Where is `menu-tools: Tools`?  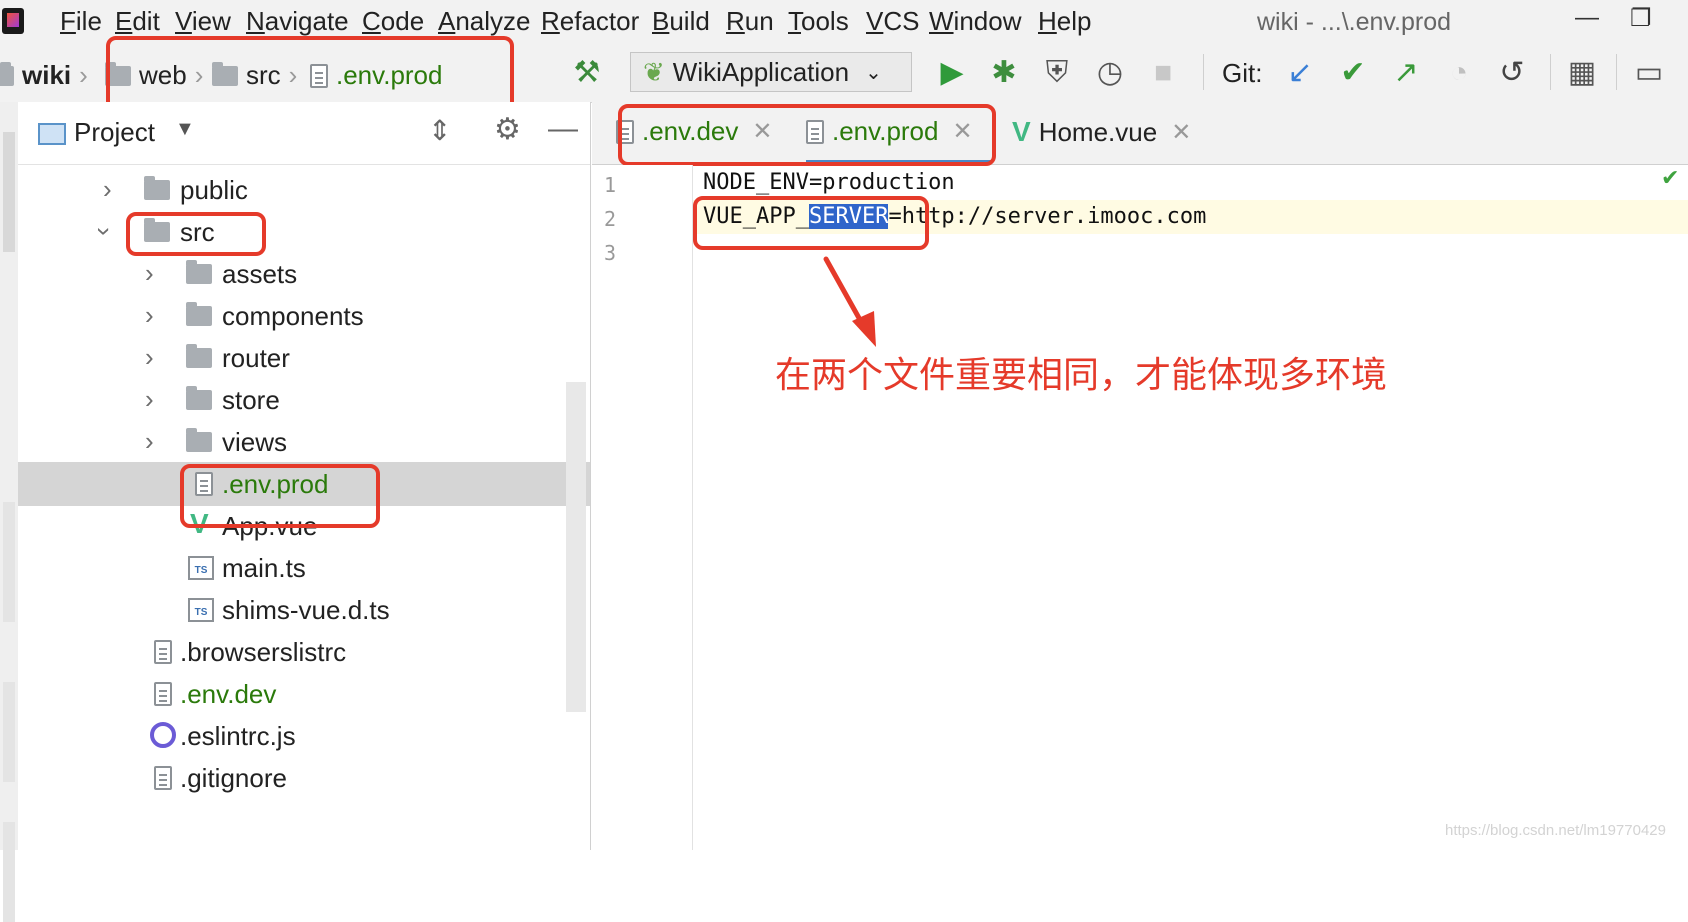
menu-tools: Tools is located at coordinates (818, 21).